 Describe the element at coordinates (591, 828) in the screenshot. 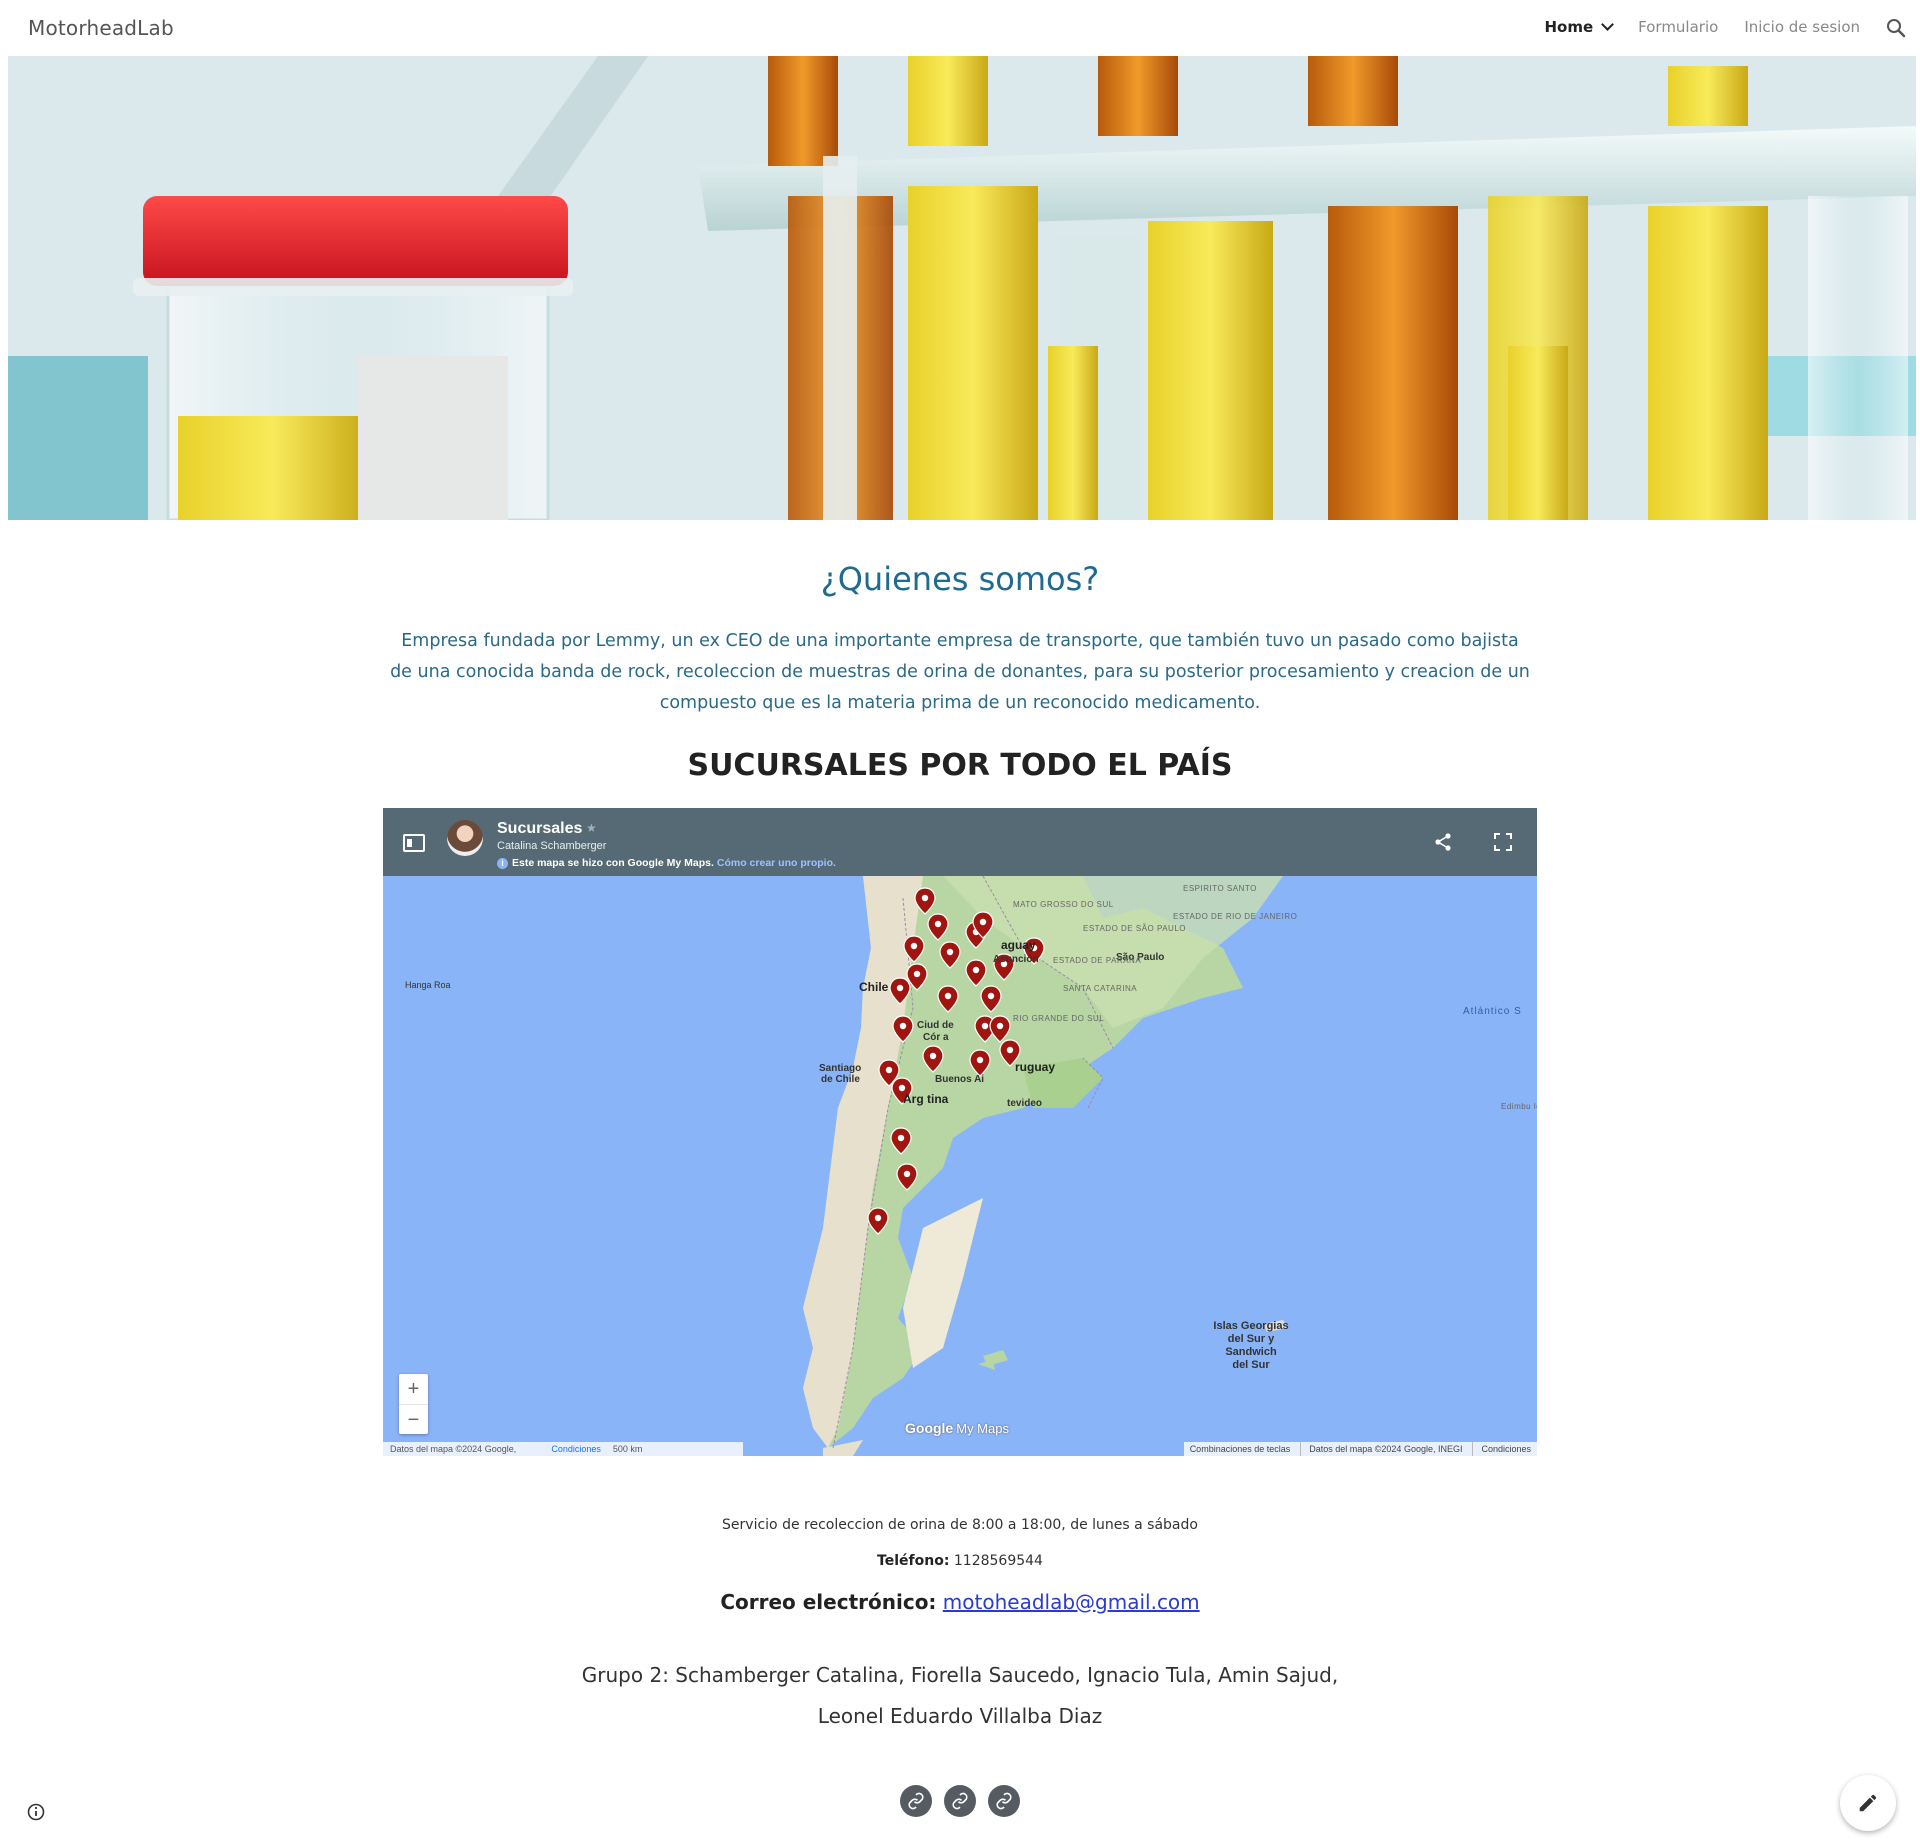

I see `star-icon: ★` at that location.